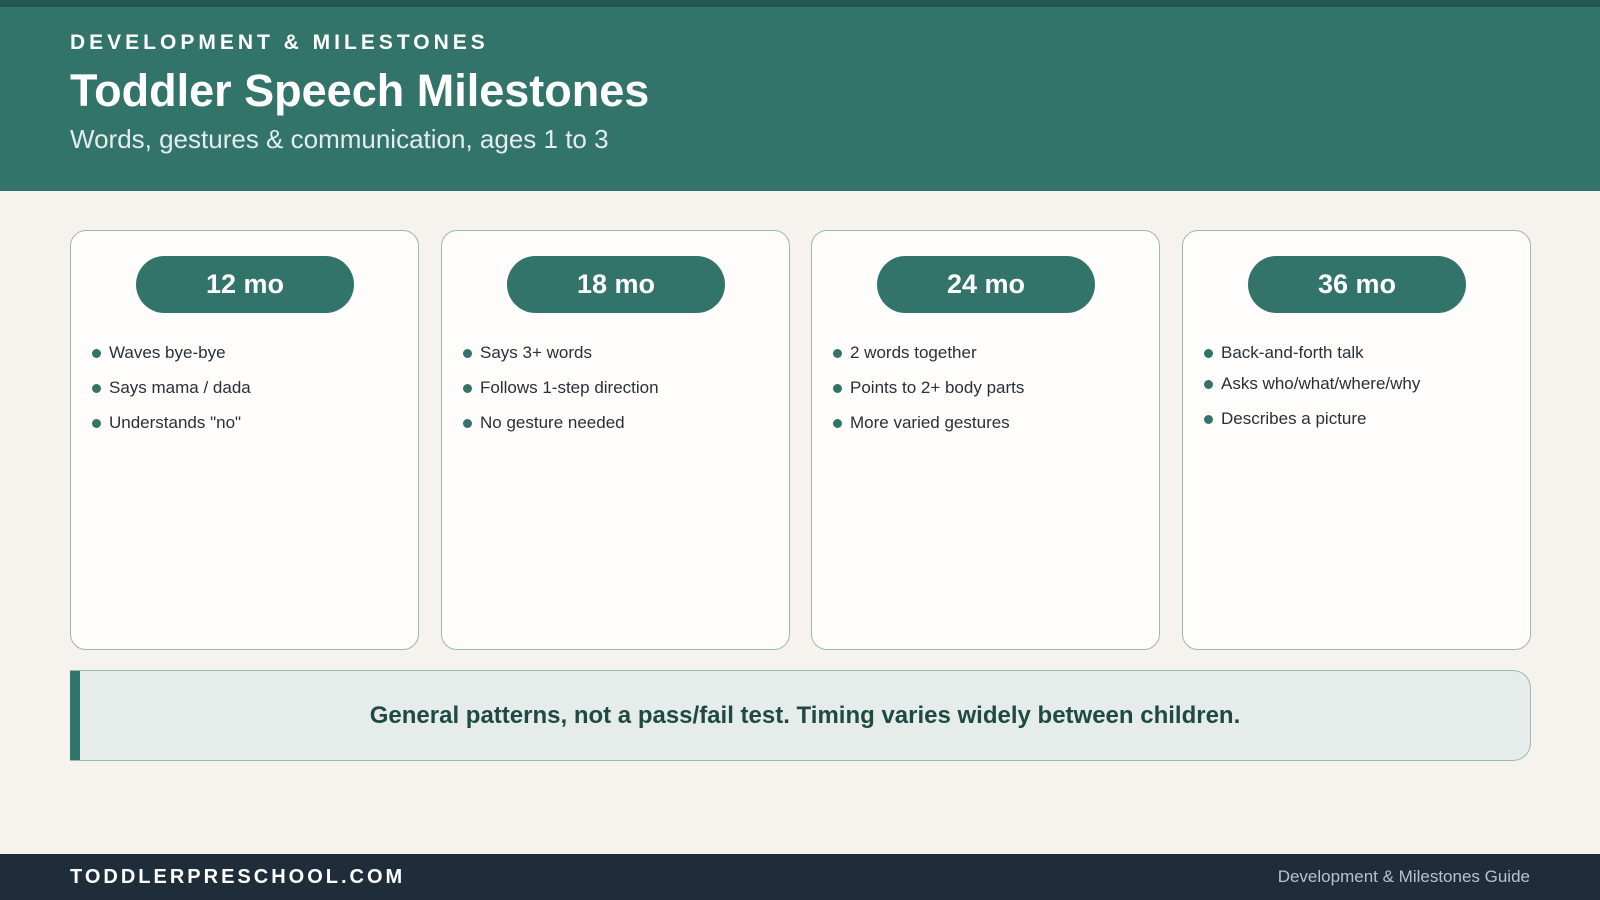 The image size is (1600, 900). Describe the element at coordinates (1294, 418) in the screenshot. I see `list-item-text: Describes a picture` at that location.